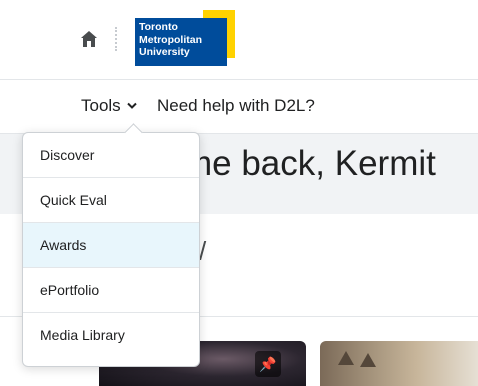 This screenshot has width=478, height=386. What do you see at coordinates (203, 251) in the screenshot?
I see `panel-heading-fragment: /` at bounding box center [203, 251].